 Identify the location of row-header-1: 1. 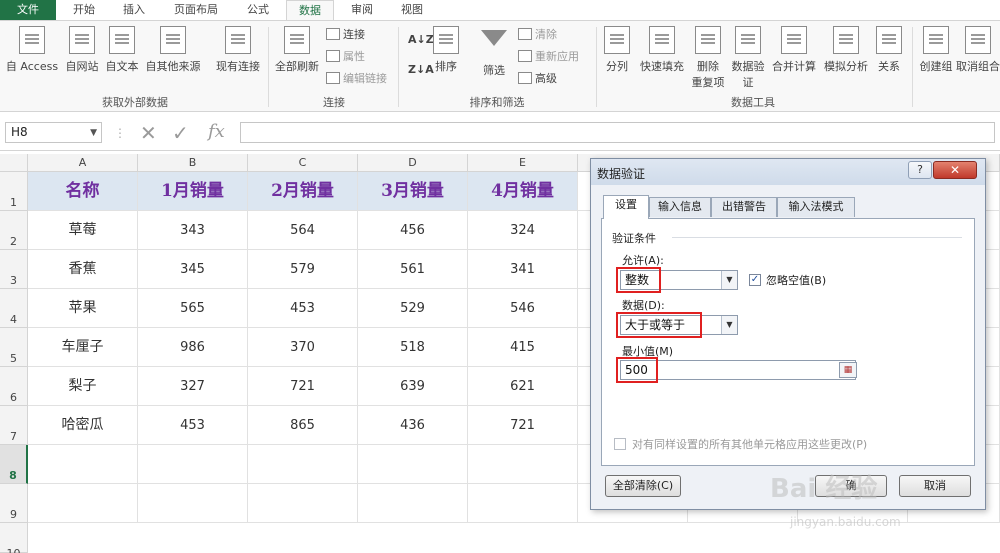
(14, 191).